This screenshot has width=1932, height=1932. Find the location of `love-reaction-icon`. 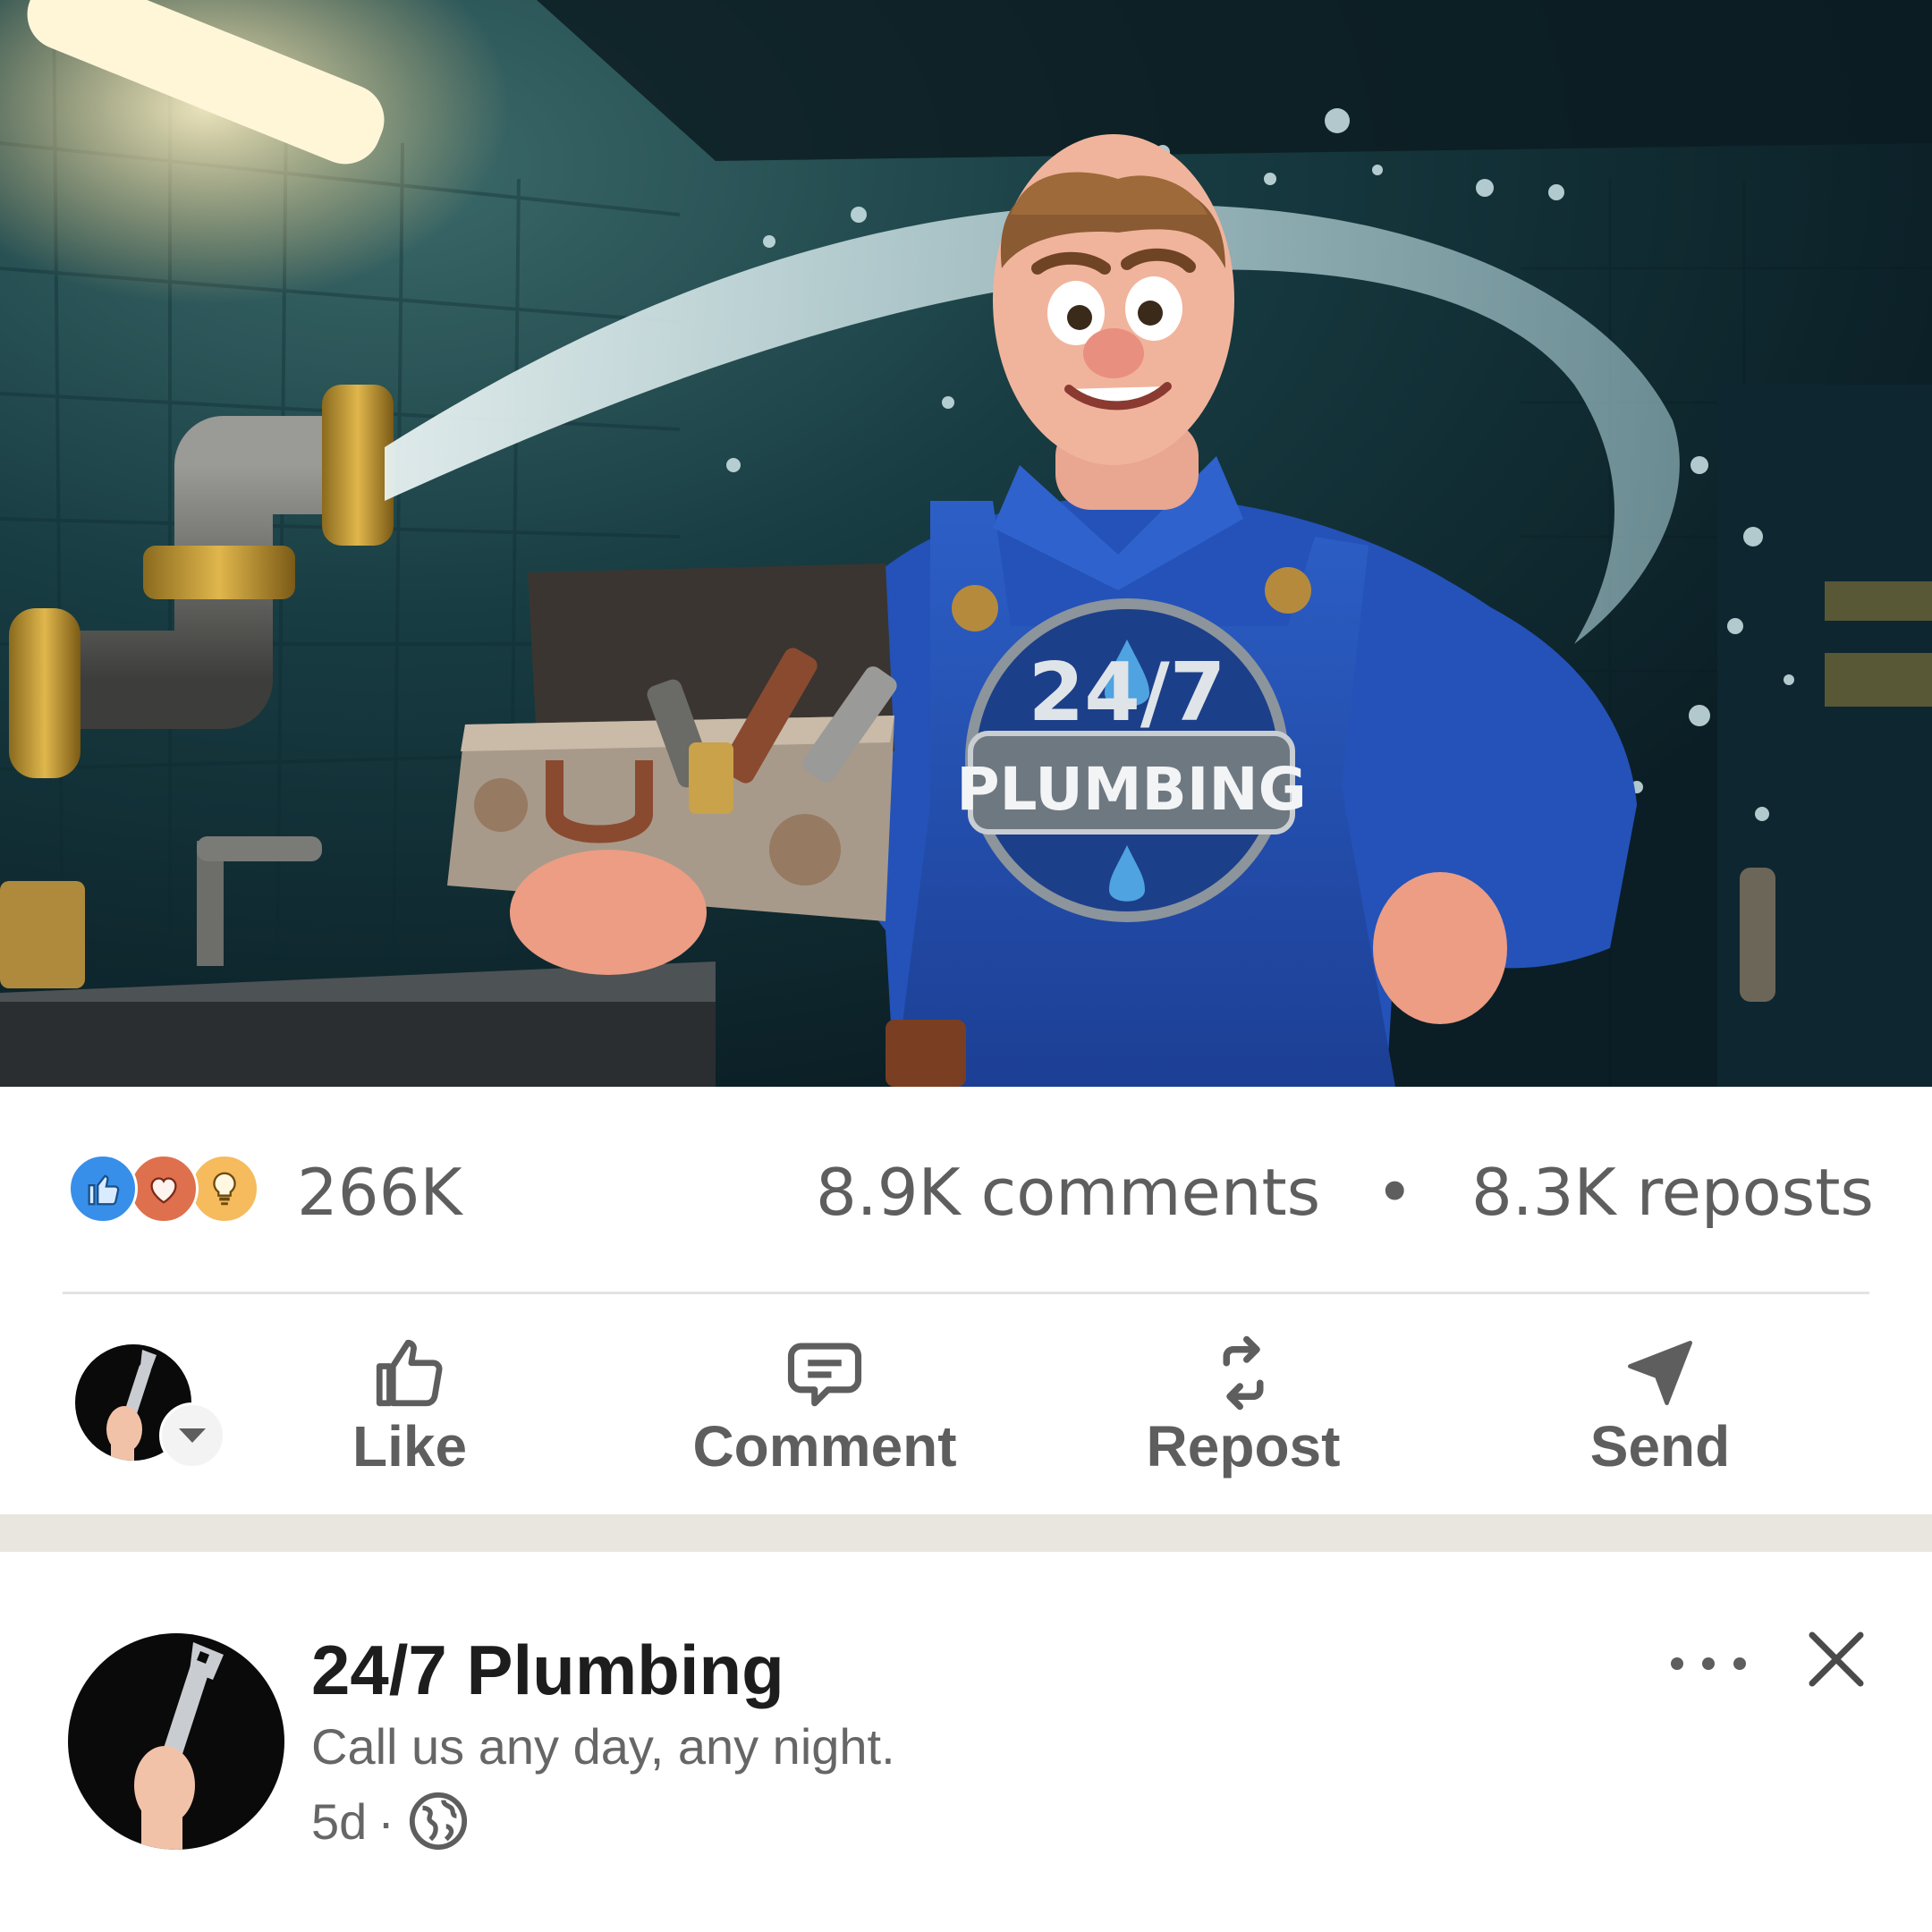

love-reaction-icon is located at coordinates (164, 1189).